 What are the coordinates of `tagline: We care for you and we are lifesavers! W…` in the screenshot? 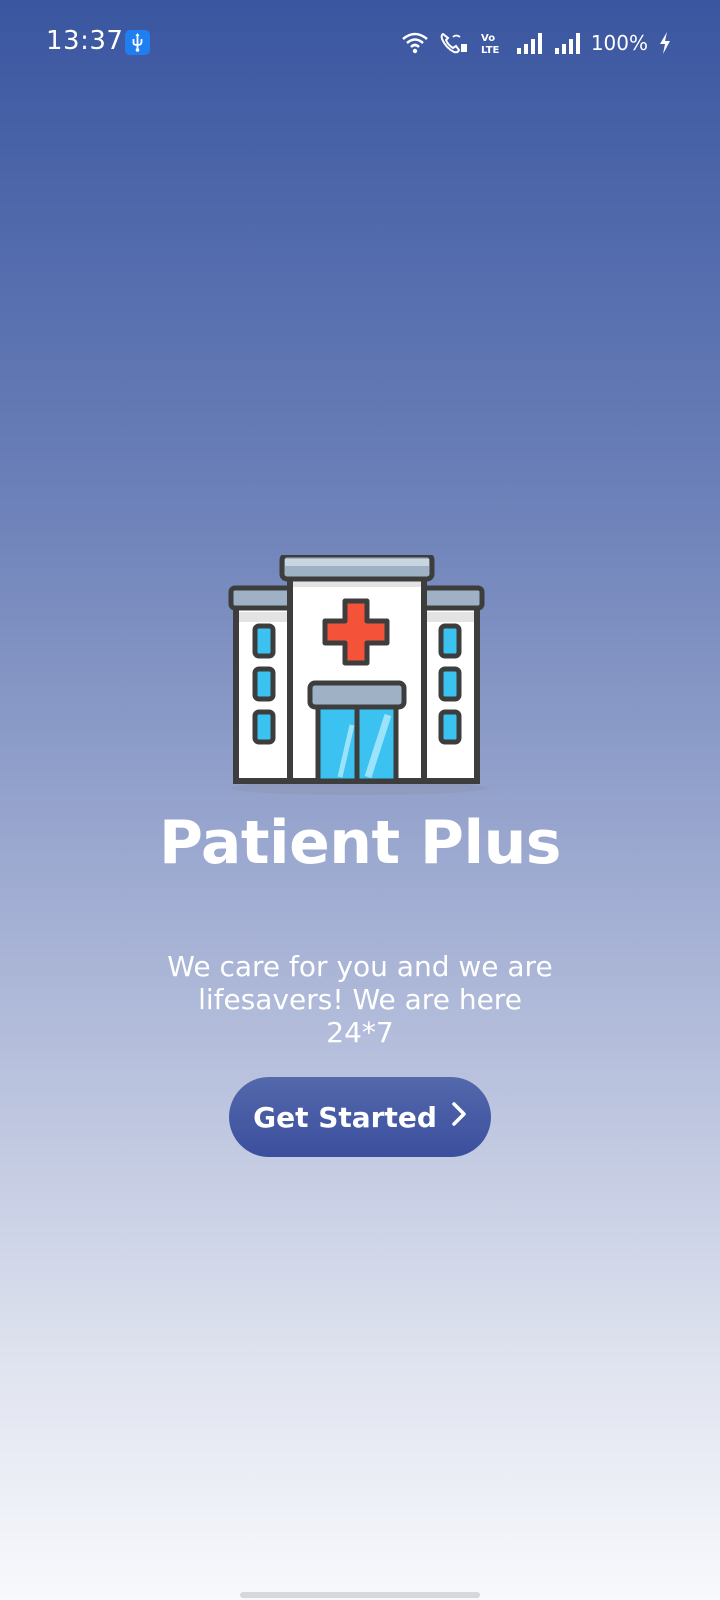 It's located at (360, 999).